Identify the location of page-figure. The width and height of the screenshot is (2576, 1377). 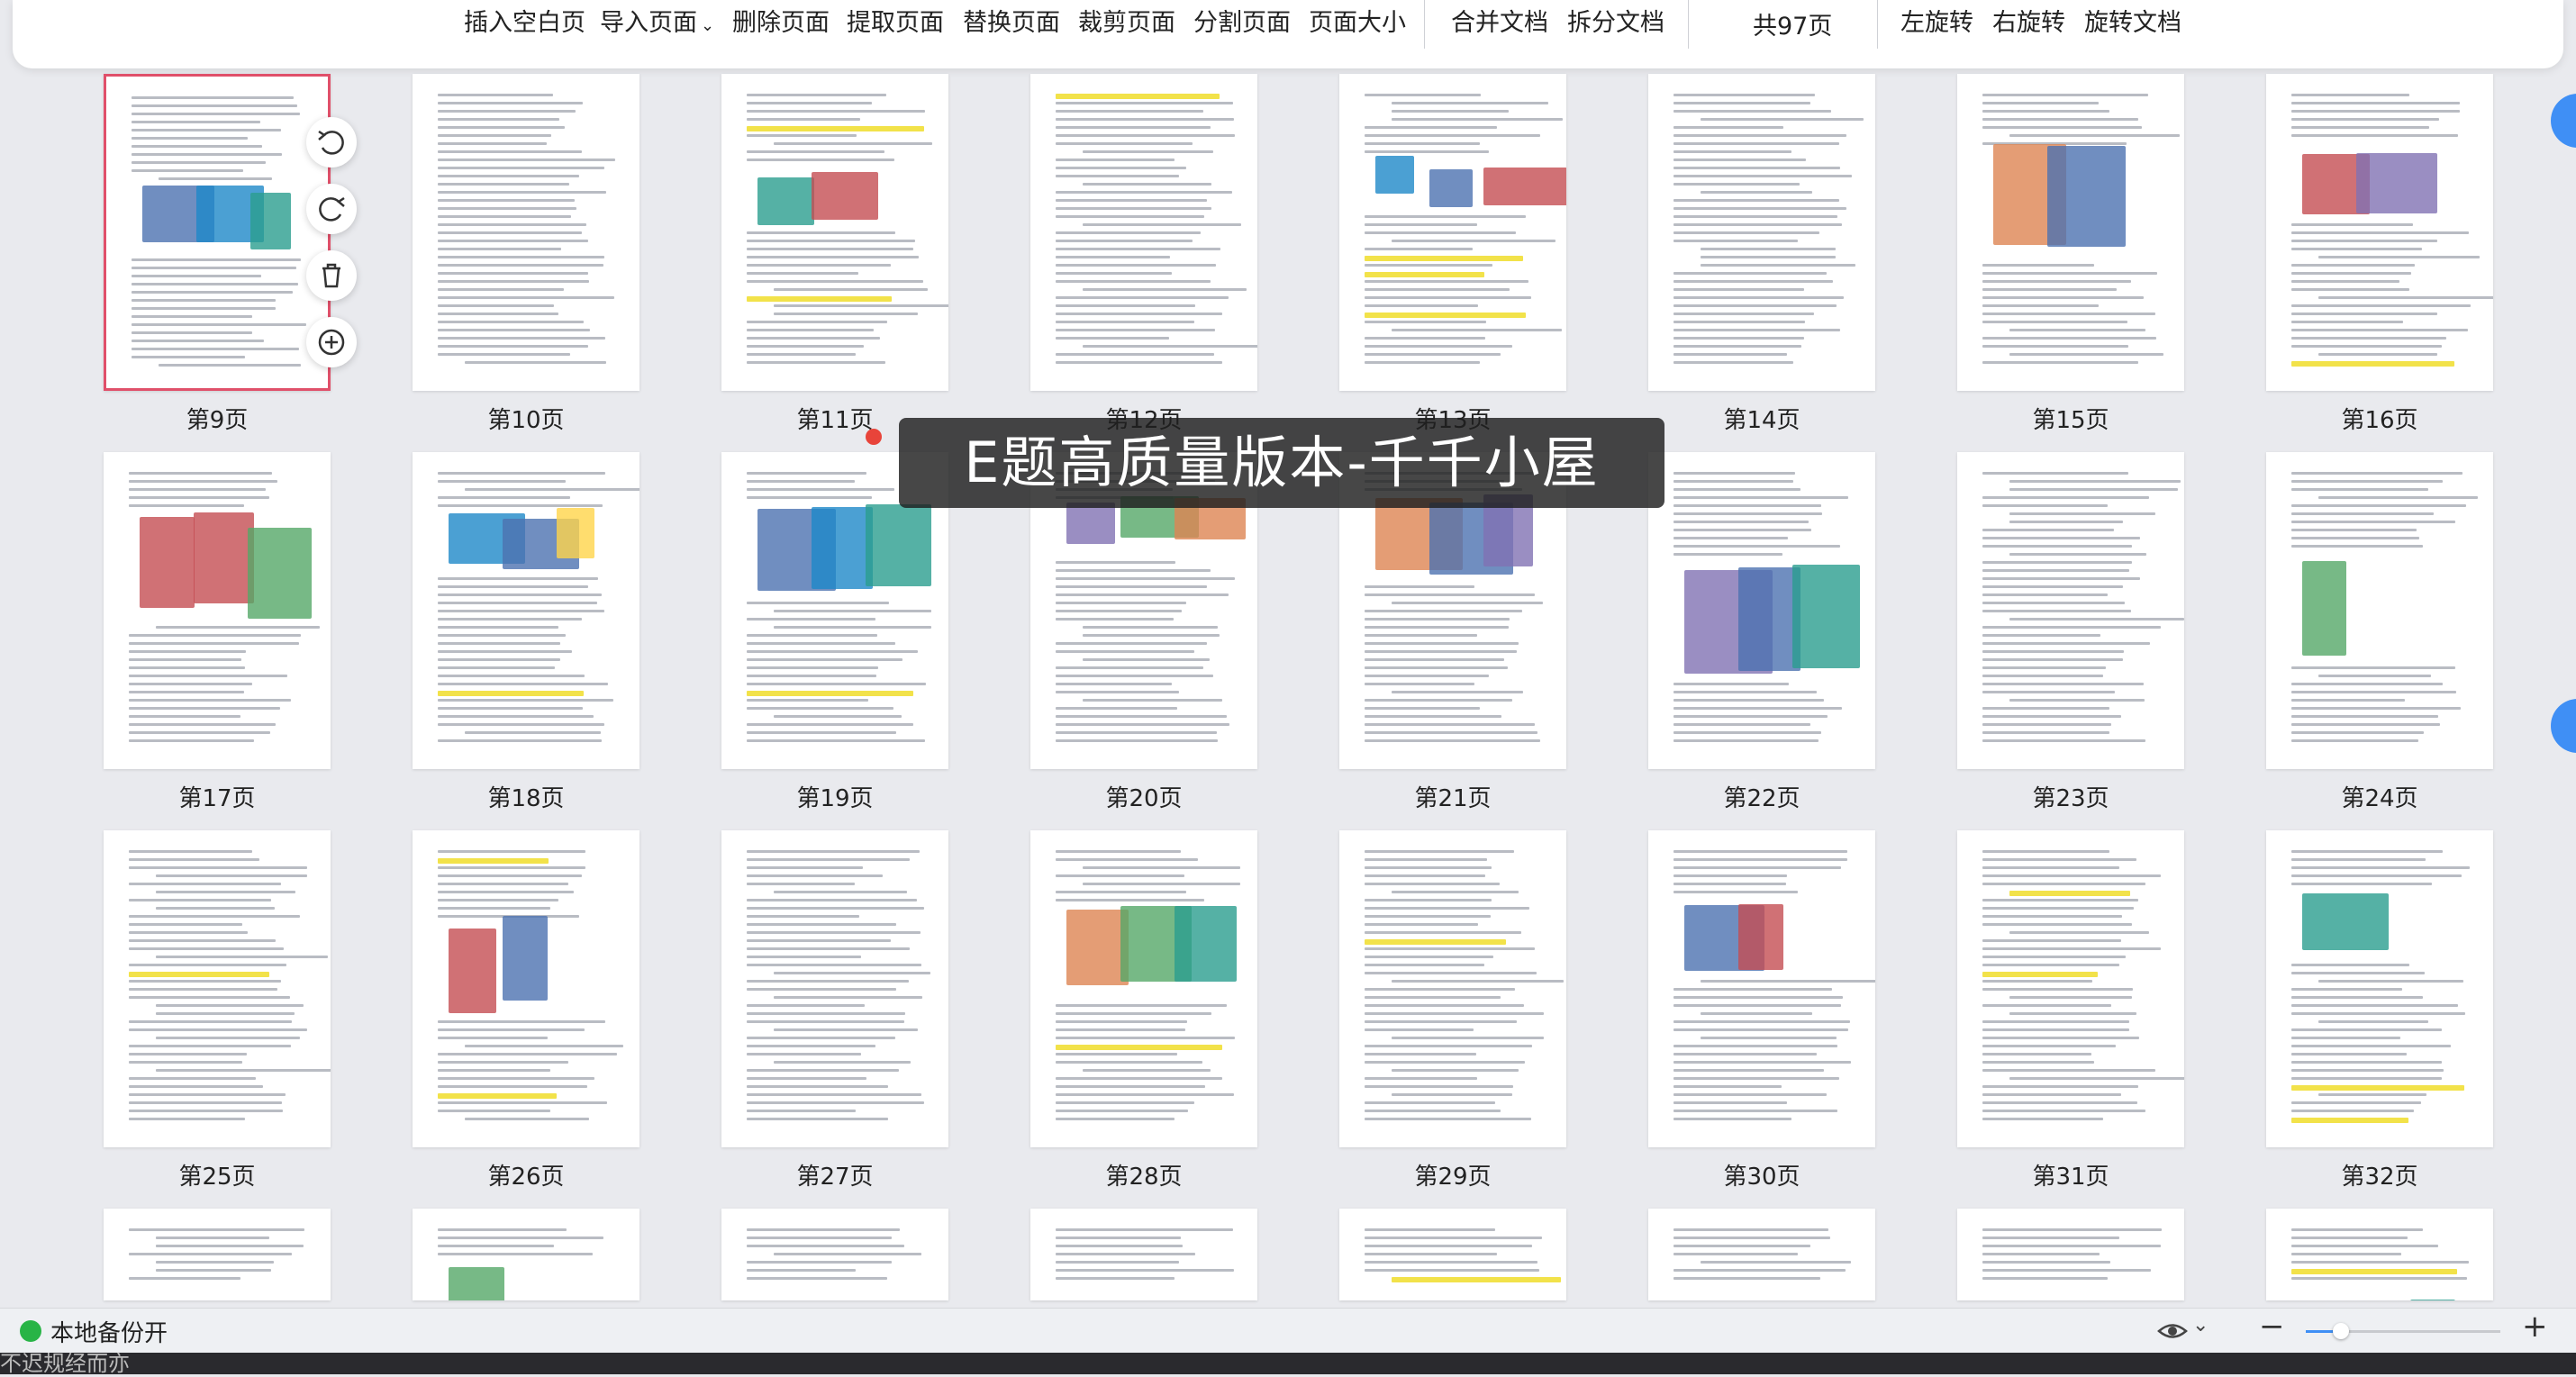
(167, 562).